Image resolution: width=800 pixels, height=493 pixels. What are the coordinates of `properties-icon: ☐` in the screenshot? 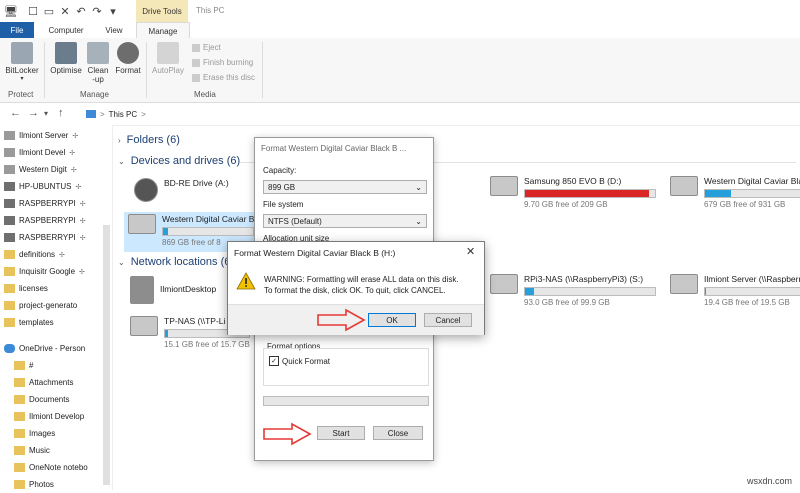 It's located at (33, 11).